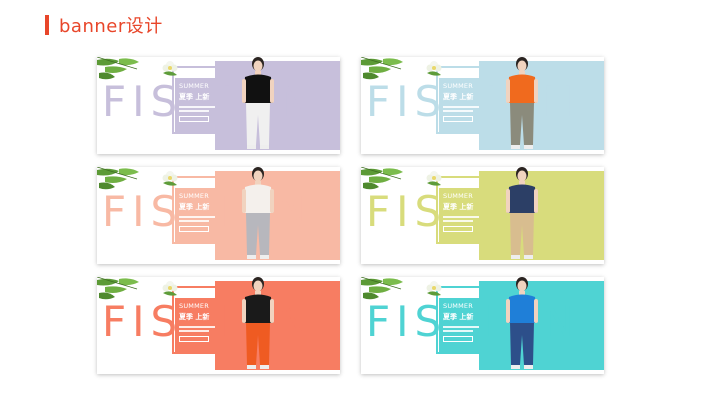 This screenshot has width=711, height=400. I want to click on banner-card-lime: FISHION SUMMER 夏季 上新, so click(482, 215).